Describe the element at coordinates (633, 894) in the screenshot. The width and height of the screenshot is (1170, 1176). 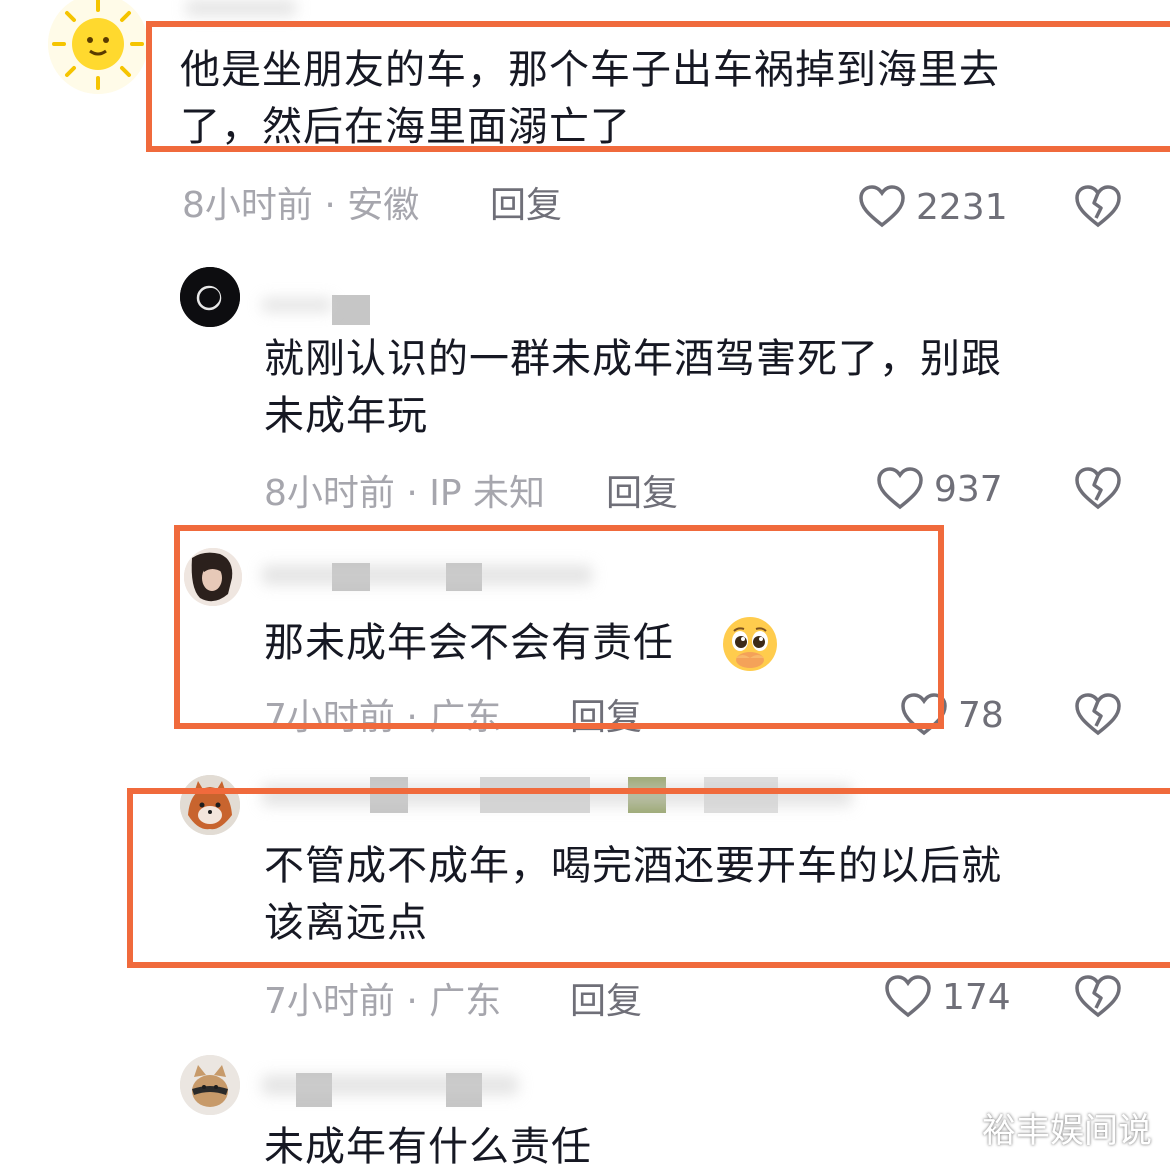
I see `comment-text: 不管成不成年，喝完酒还要开车的以后就 该离远点` at that location.